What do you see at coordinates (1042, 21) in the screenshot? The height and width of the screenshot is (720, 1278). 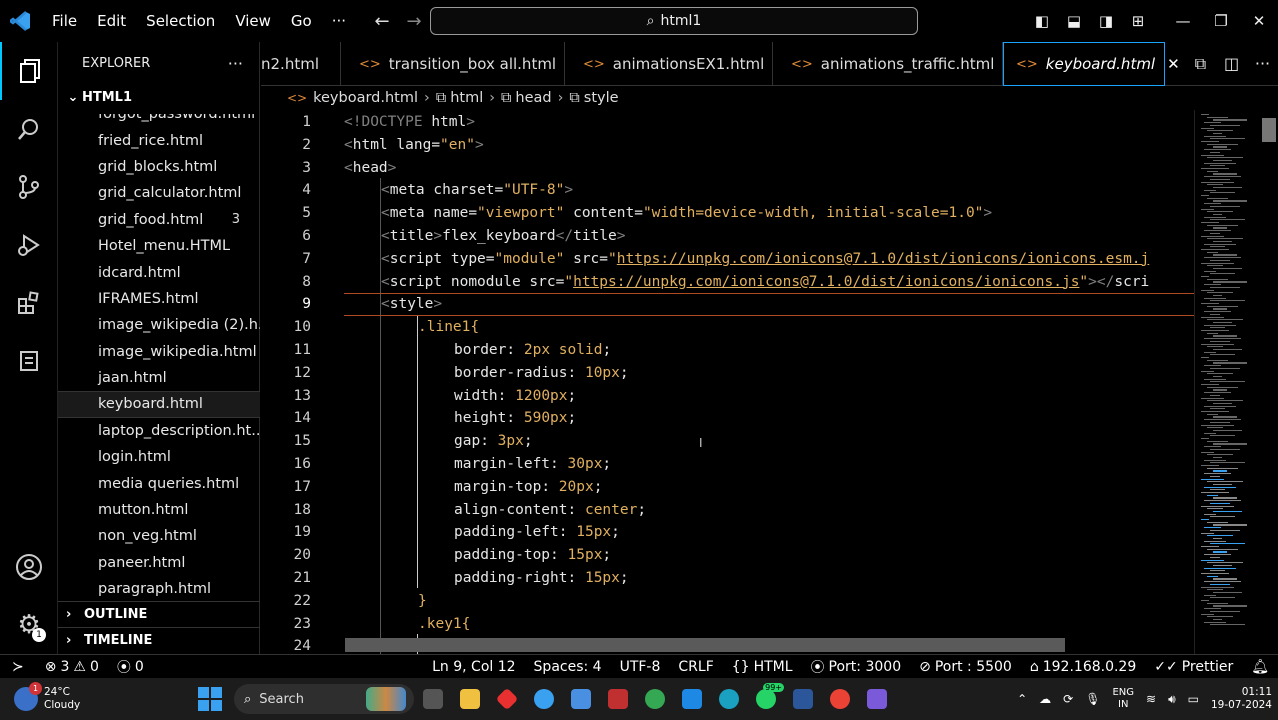 I see `toggle-primary-sidebar-icon: ◧` at bounding box center [1042, 21].